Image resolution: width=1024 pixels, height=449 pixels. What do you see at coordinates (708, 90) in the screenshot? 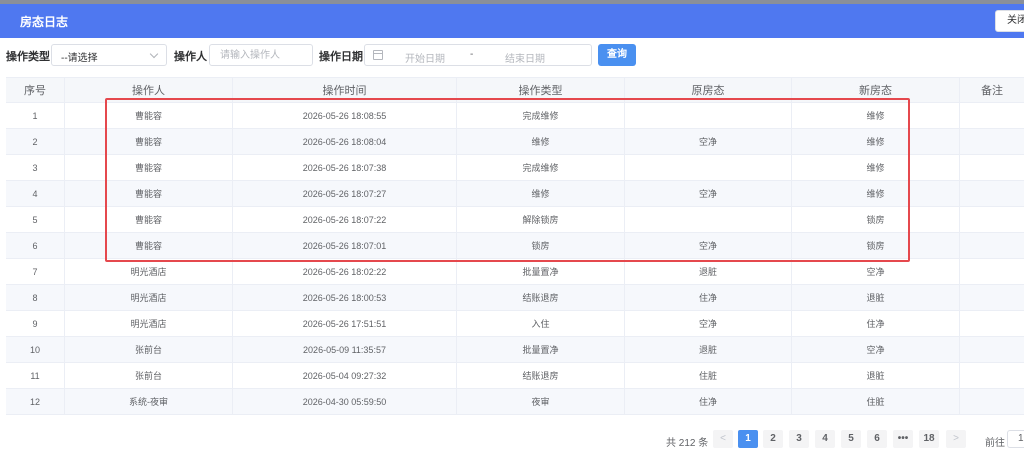
I see `column-header: 原房态` at bounding box center [708, 90].